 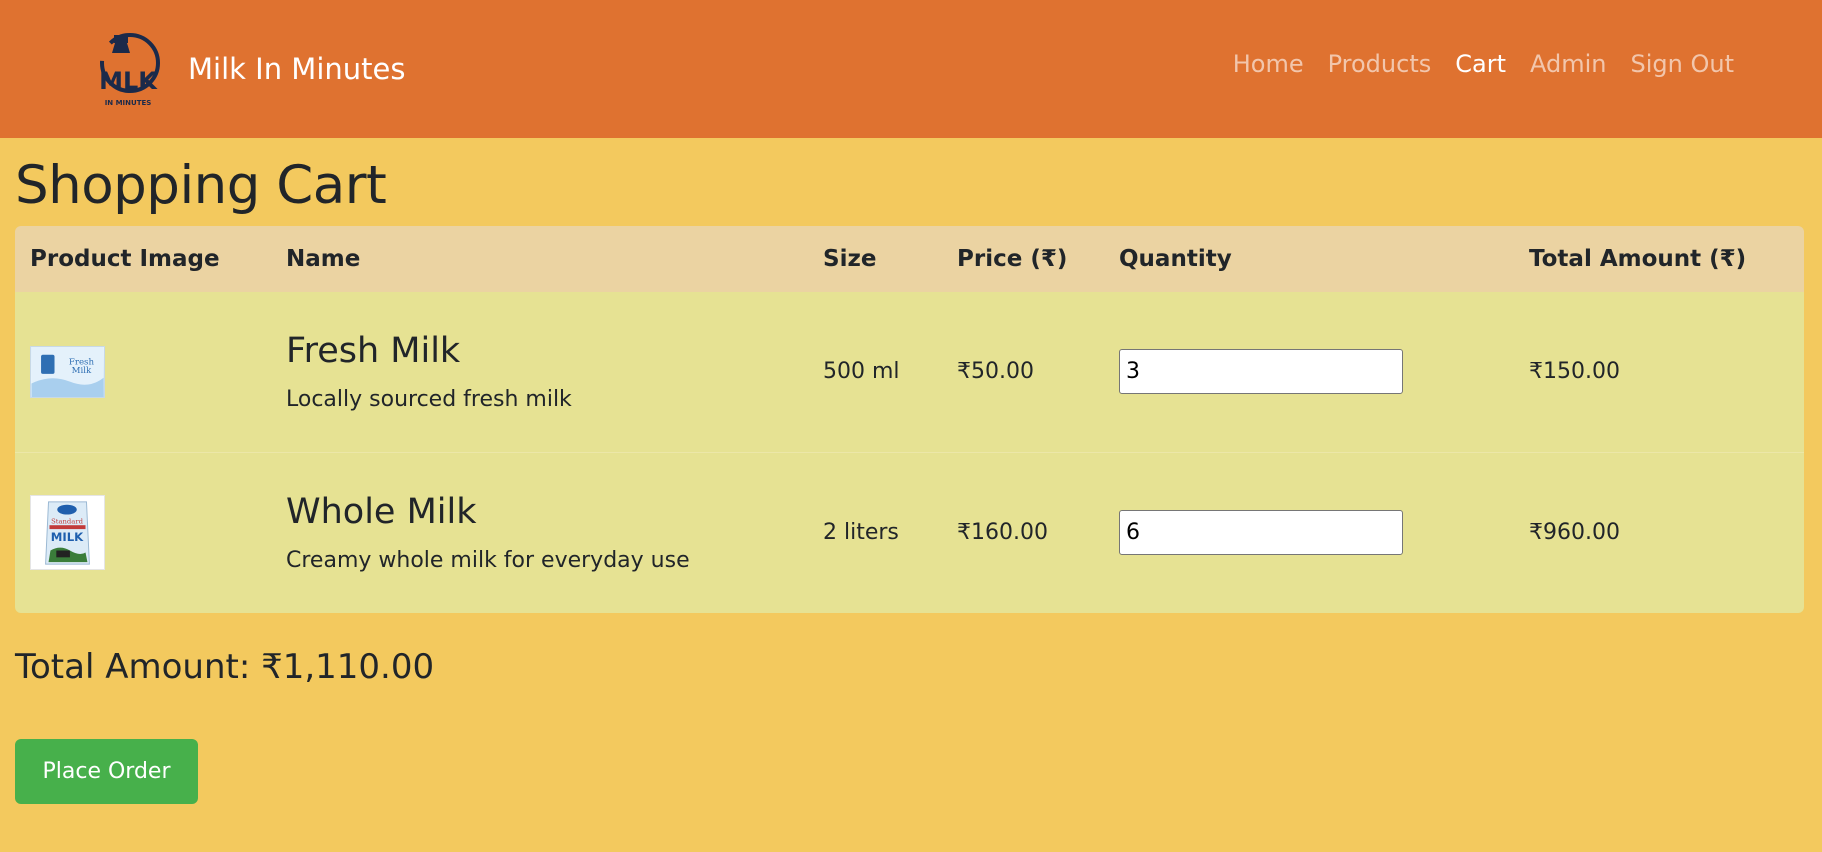 I want to click on whole-milk-image: Standard MILK, so click(x=67, y=533).